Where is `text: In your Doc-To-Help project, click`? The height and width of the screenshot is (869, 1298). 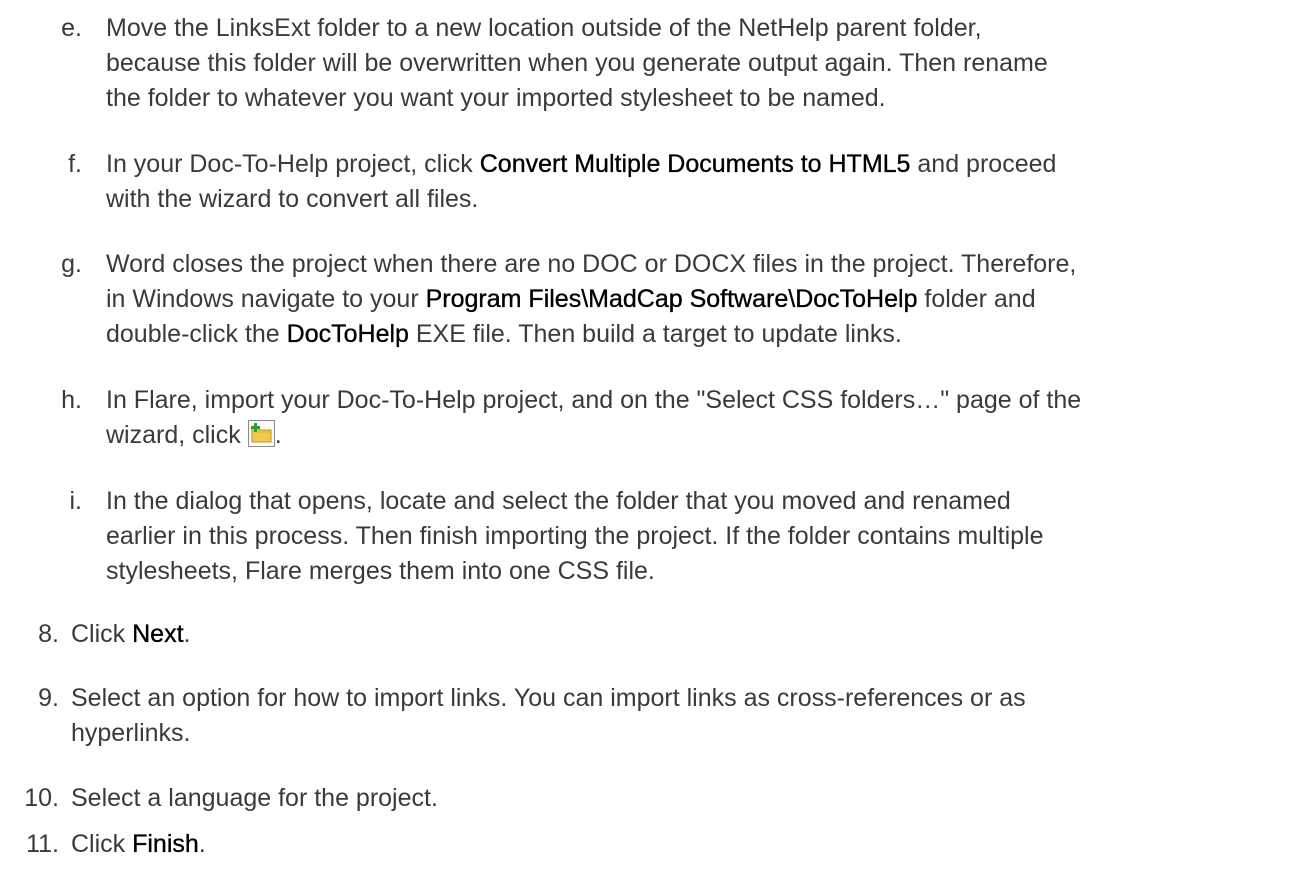
text: In your Doc-To-Help project, click is located at coordinates (293, 164).